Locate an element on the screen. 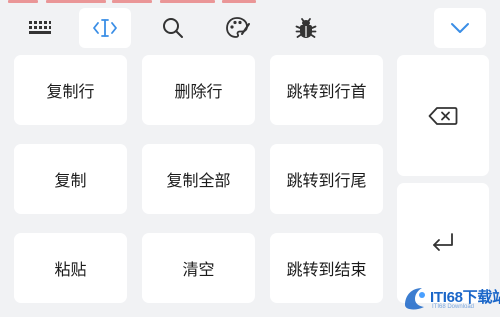  jump-end-label: 跳转到结束 is located at coordinates (326, 269).